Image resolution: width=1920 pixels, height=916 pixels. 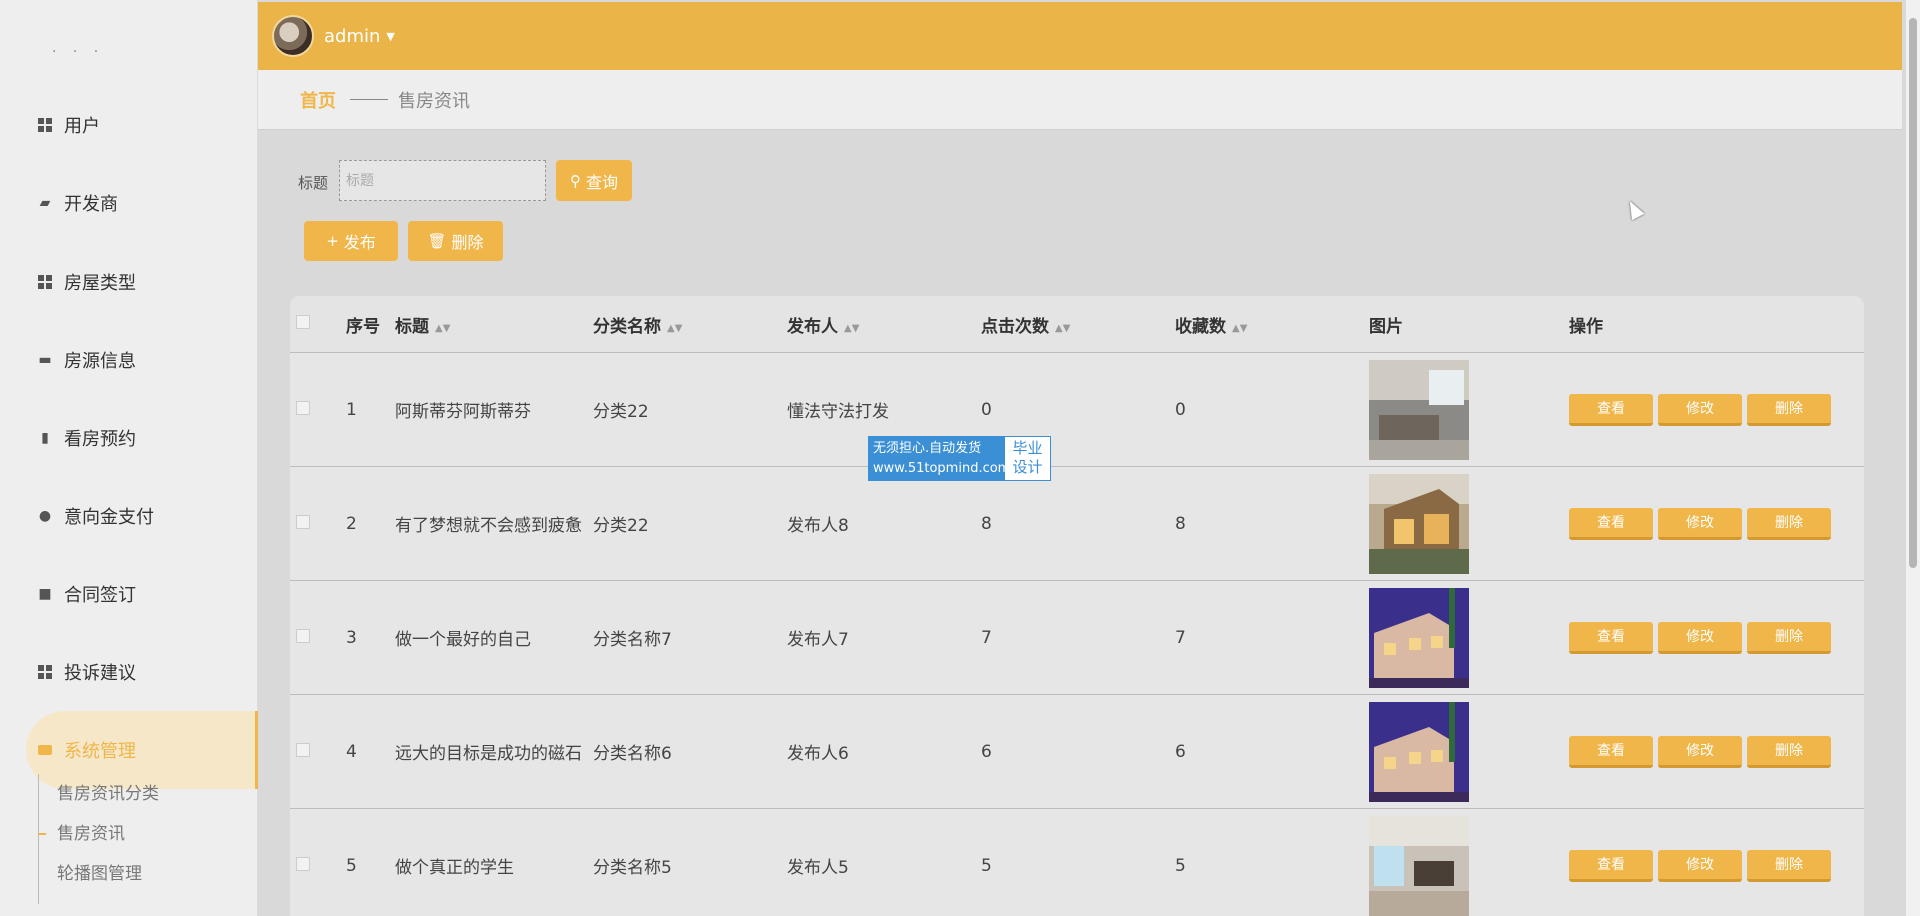 What do you see at coordinates (1015, 326) in the screenshot?
I see `column-header-label: 点击次数` at bounding box center [1015, 326].